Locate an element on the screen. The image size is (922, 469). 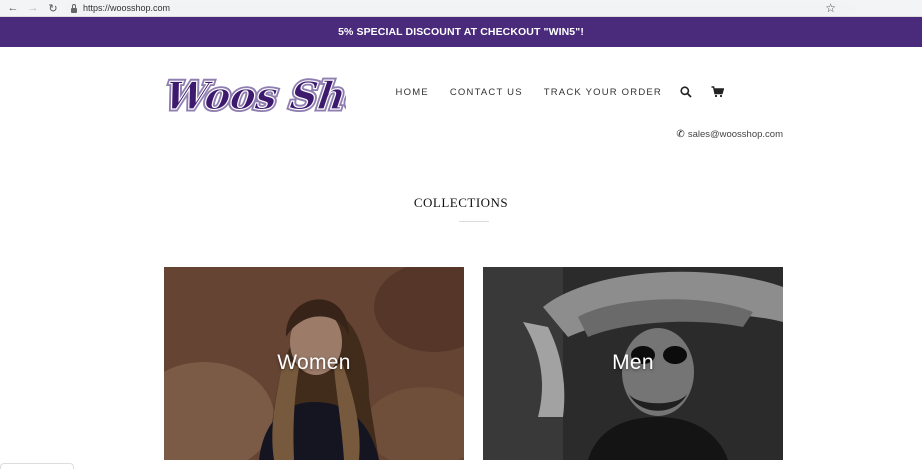
nav-contact-us-link: CONTACT US is located at coordinates (486, 92).